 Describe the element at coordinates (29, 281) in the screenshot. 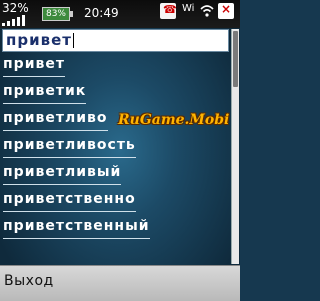

I see `exit-softkey: Выход` at that location.